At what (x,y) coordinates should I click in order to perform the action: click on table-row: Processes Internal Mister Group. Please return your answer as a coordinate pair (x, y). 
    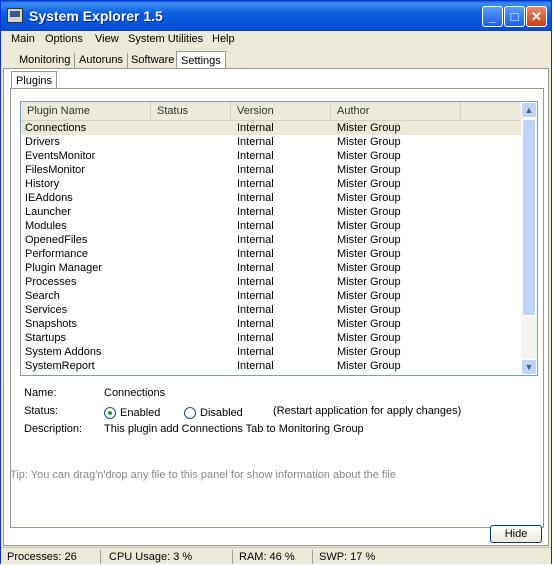
    Looking at the image, I should click on (272, 282).